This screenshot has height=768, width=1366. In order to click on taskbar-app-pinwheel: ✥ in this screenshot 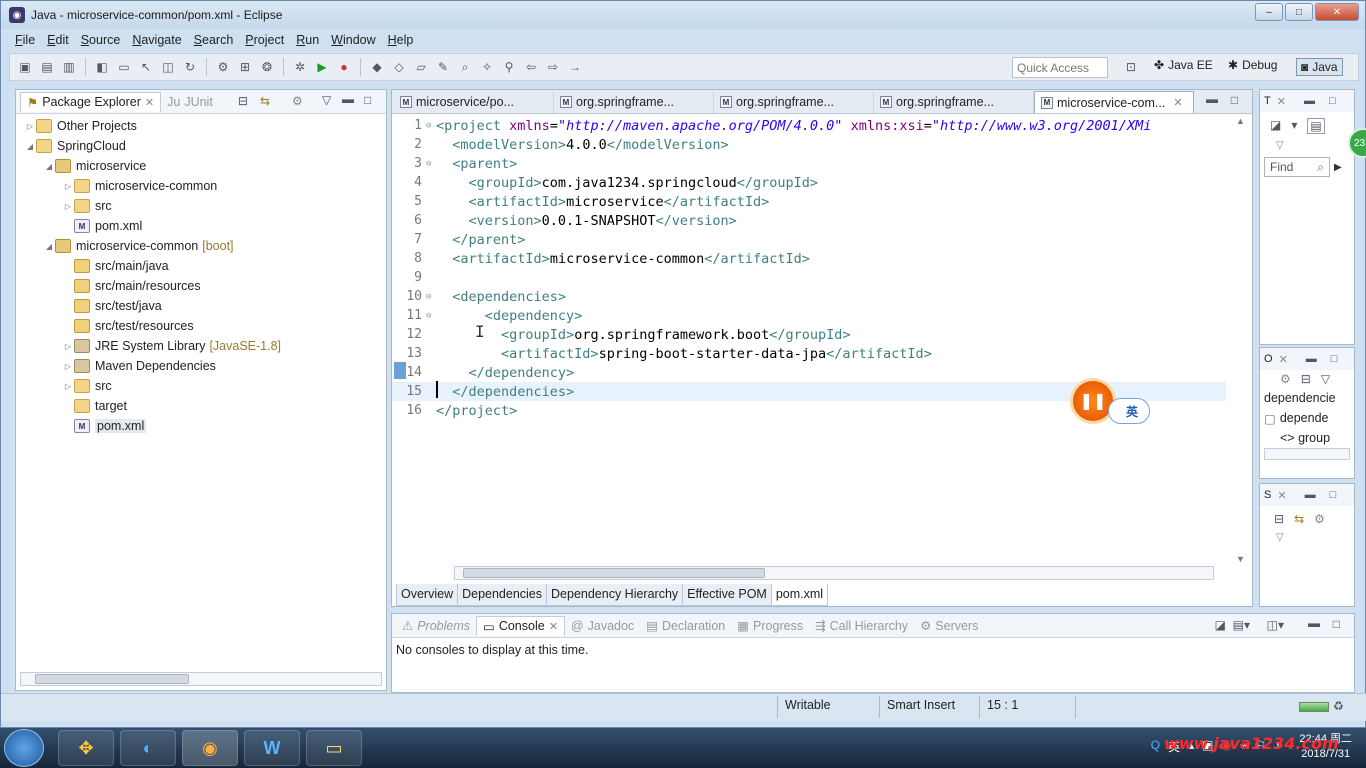, I will do `click(86, 748)`.